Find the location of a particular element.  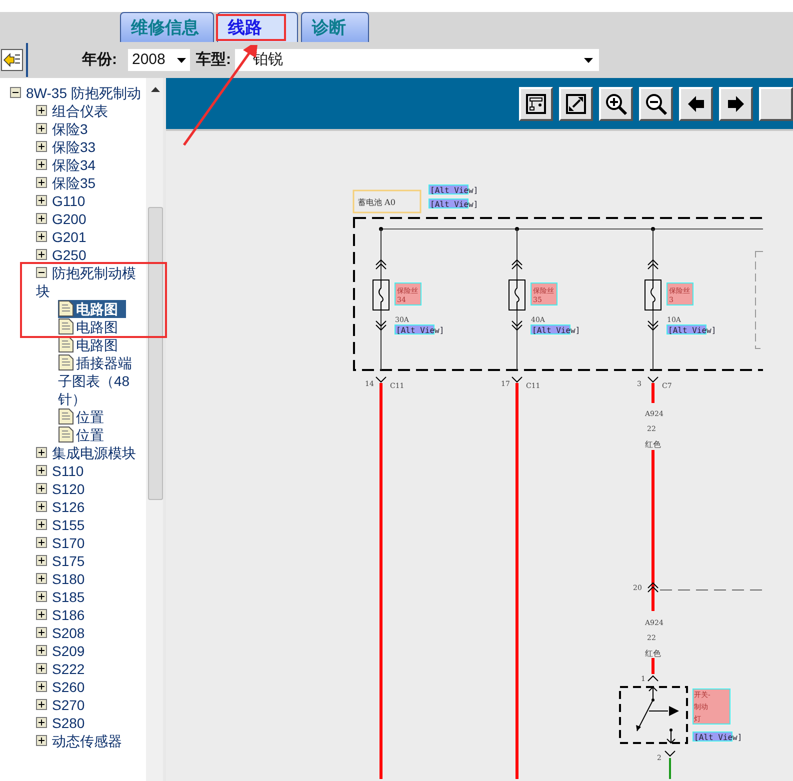

tree-item: 集成电源模块 is located at coordinates (86, 453).